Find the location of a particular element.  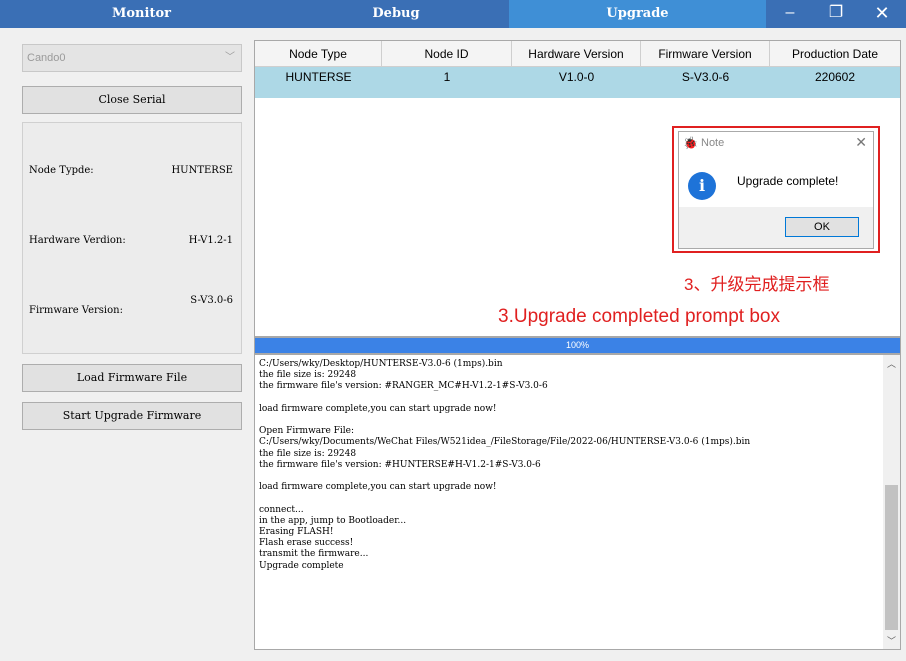

annotation-chinese: 3、升级完成提示框 is located at coordinates (757, 284).